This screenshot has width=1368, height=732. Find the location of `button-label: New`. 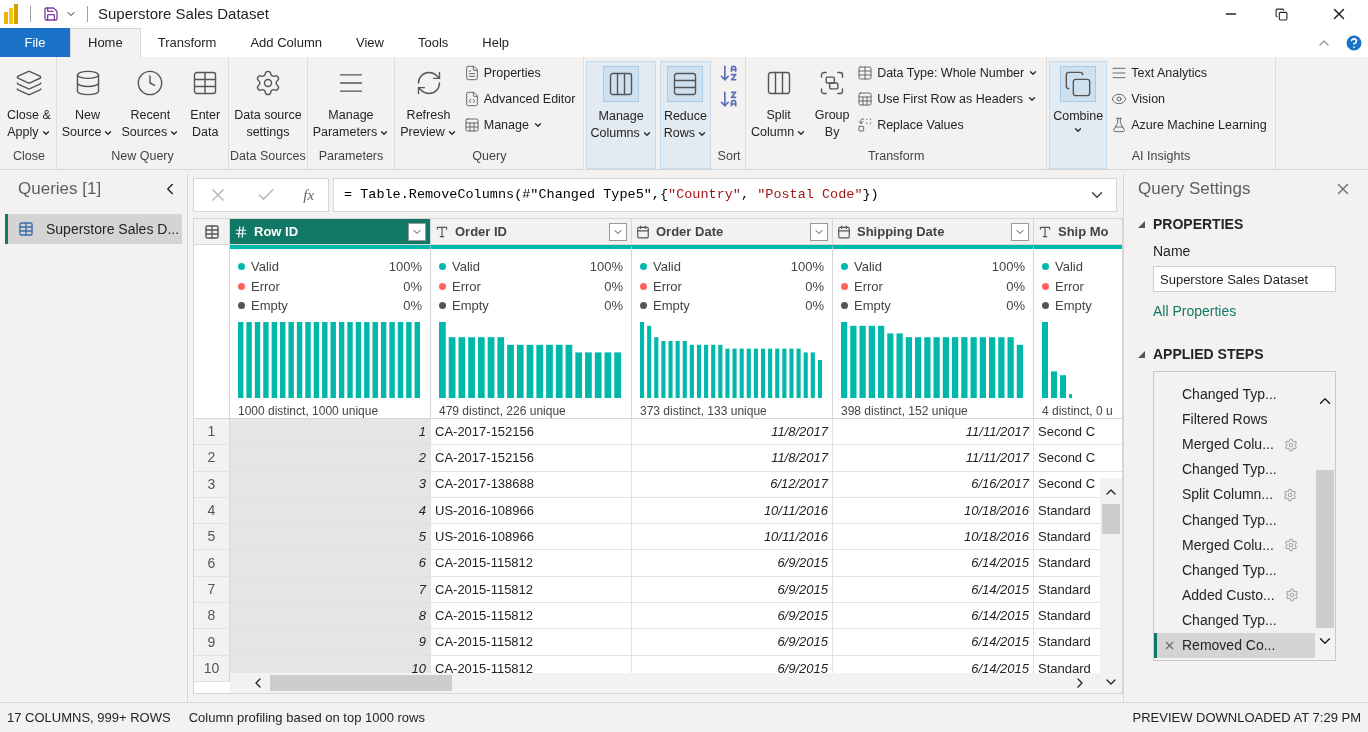

button-label: New is located at coordinates (88, 115).